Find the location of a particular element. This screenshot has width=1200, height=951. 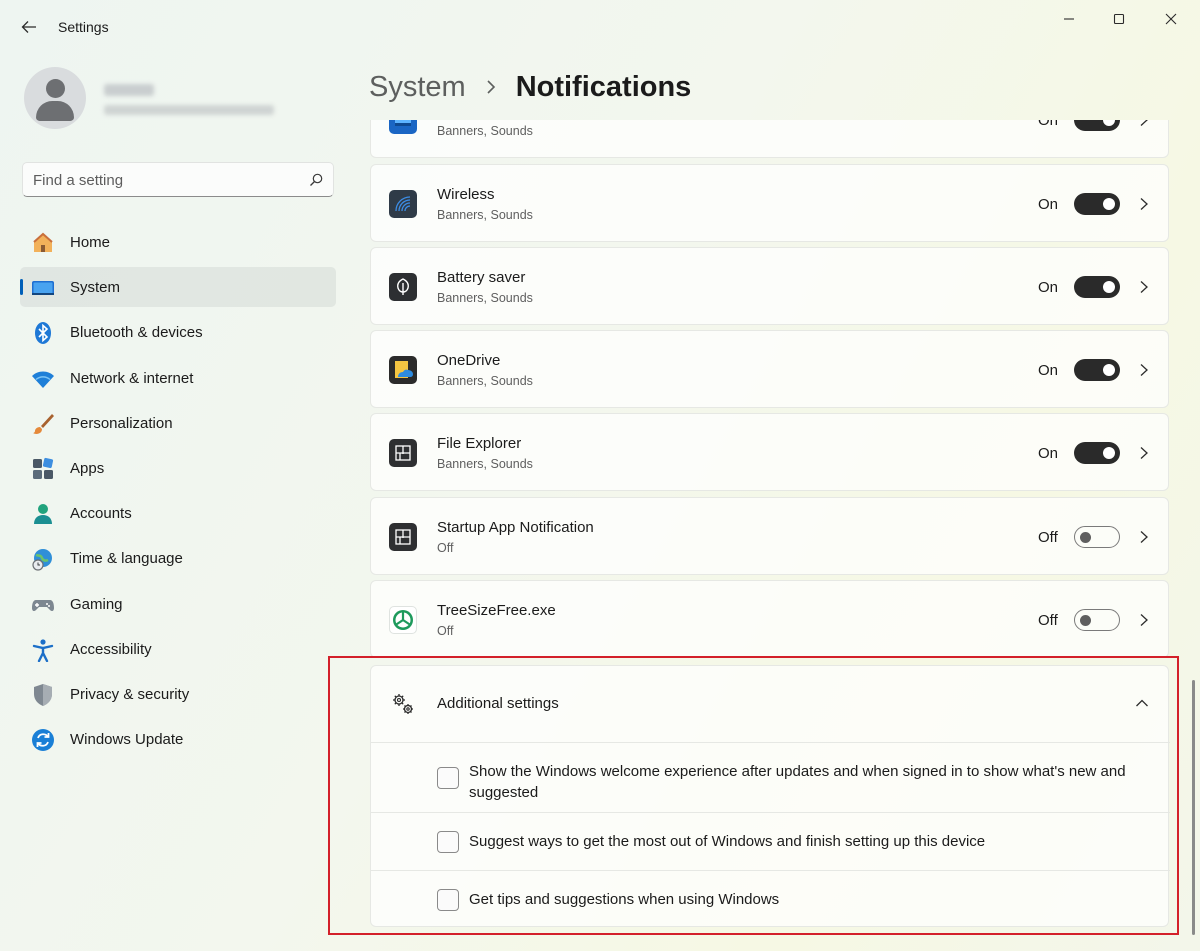

sidebar-item-label: Privacy & security is located at coordinates (130, 694).